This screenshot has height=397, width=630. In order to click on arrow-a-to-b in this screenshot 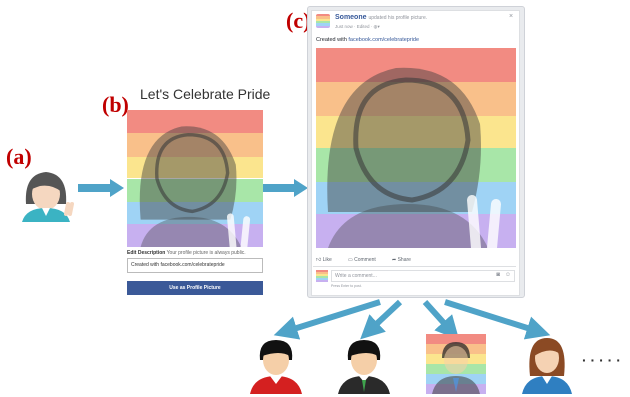, I will do `click(101, 188)`.